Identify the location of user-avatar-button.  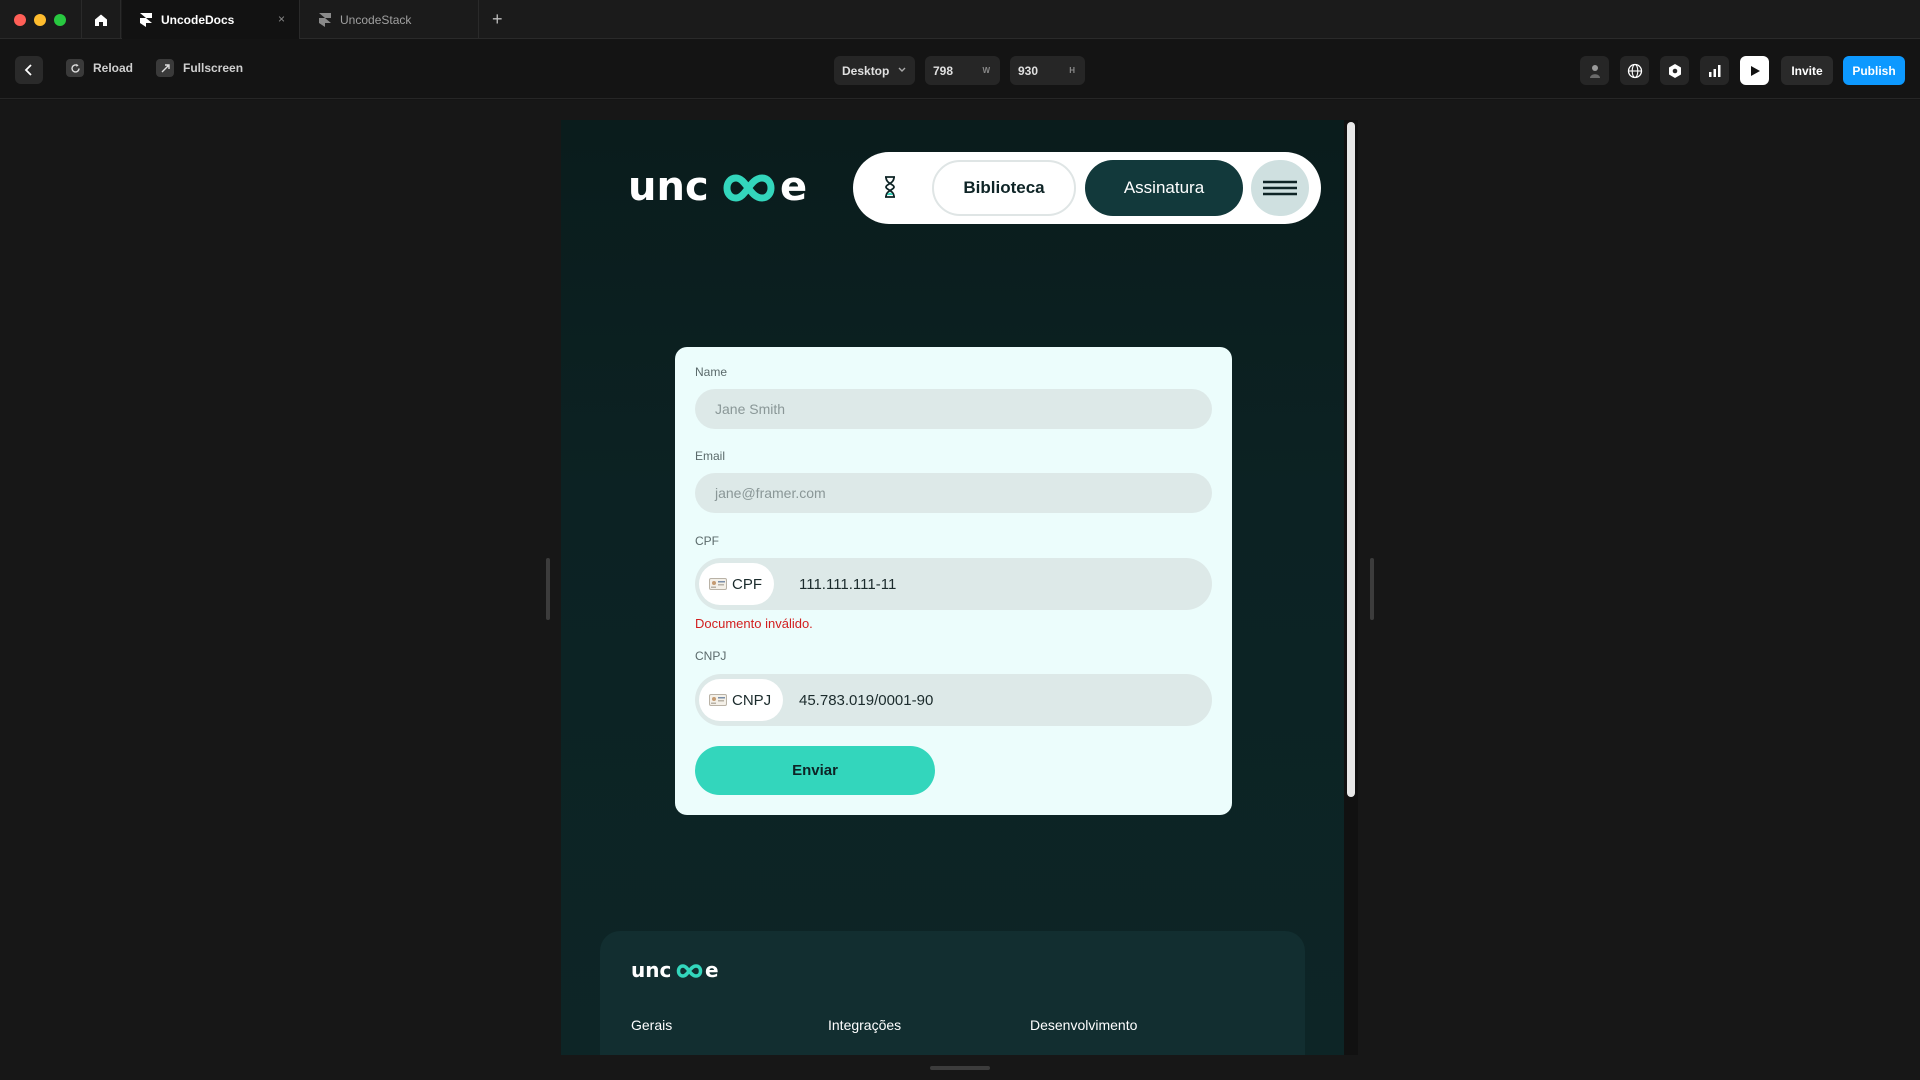
(1594, 70).